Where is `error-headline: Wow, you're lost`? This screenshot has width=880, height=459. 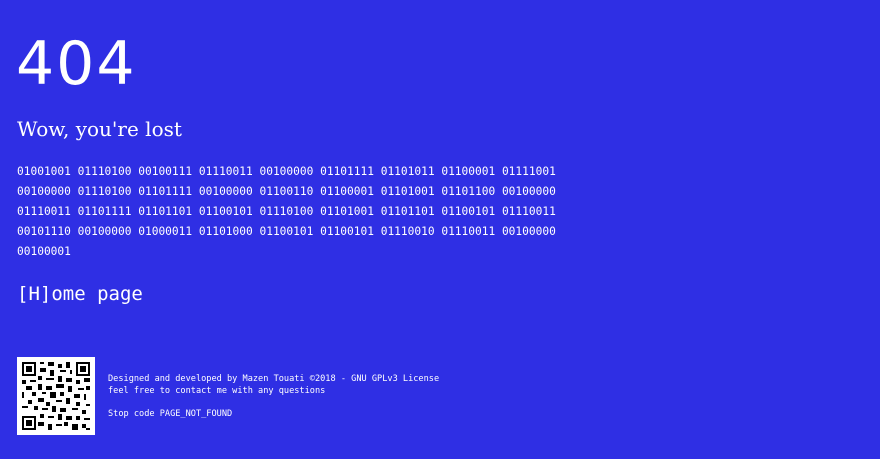 error-headline: Wow, you're lost is located at coordinates (99, 129).